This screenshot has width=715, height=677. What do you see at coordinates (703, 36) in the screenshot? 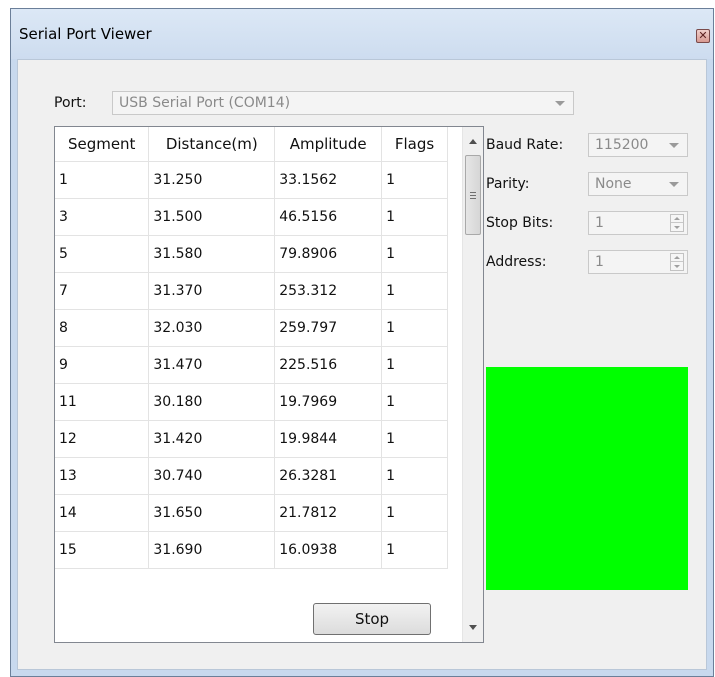
I see `close-icon: ✕` at bounding box center [703, 36].